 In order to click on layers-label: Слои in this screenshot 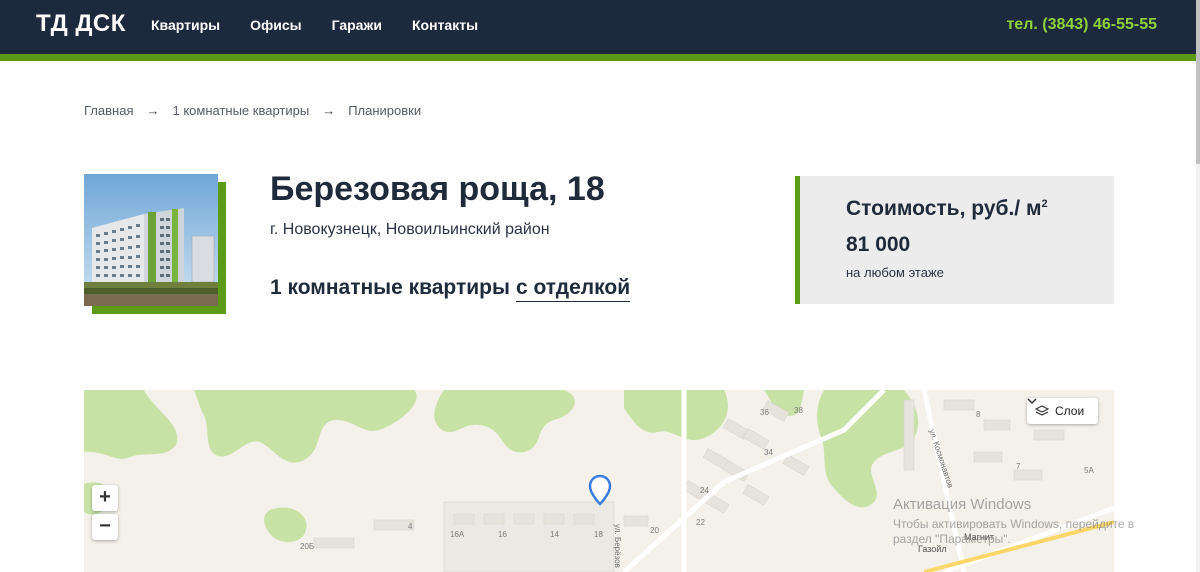, I will do `click(1070, 411)`.